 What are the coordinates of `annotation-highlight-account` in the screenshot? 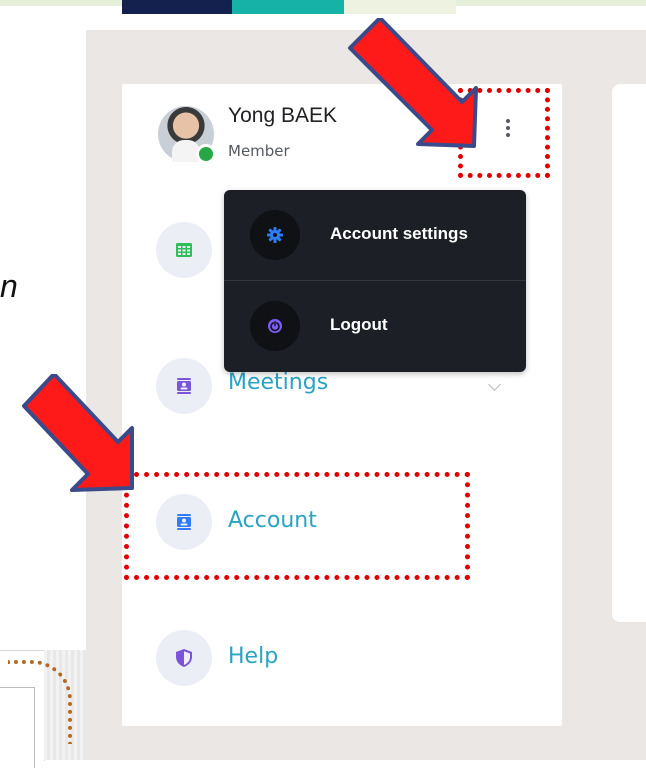 It's located at (297, 526).